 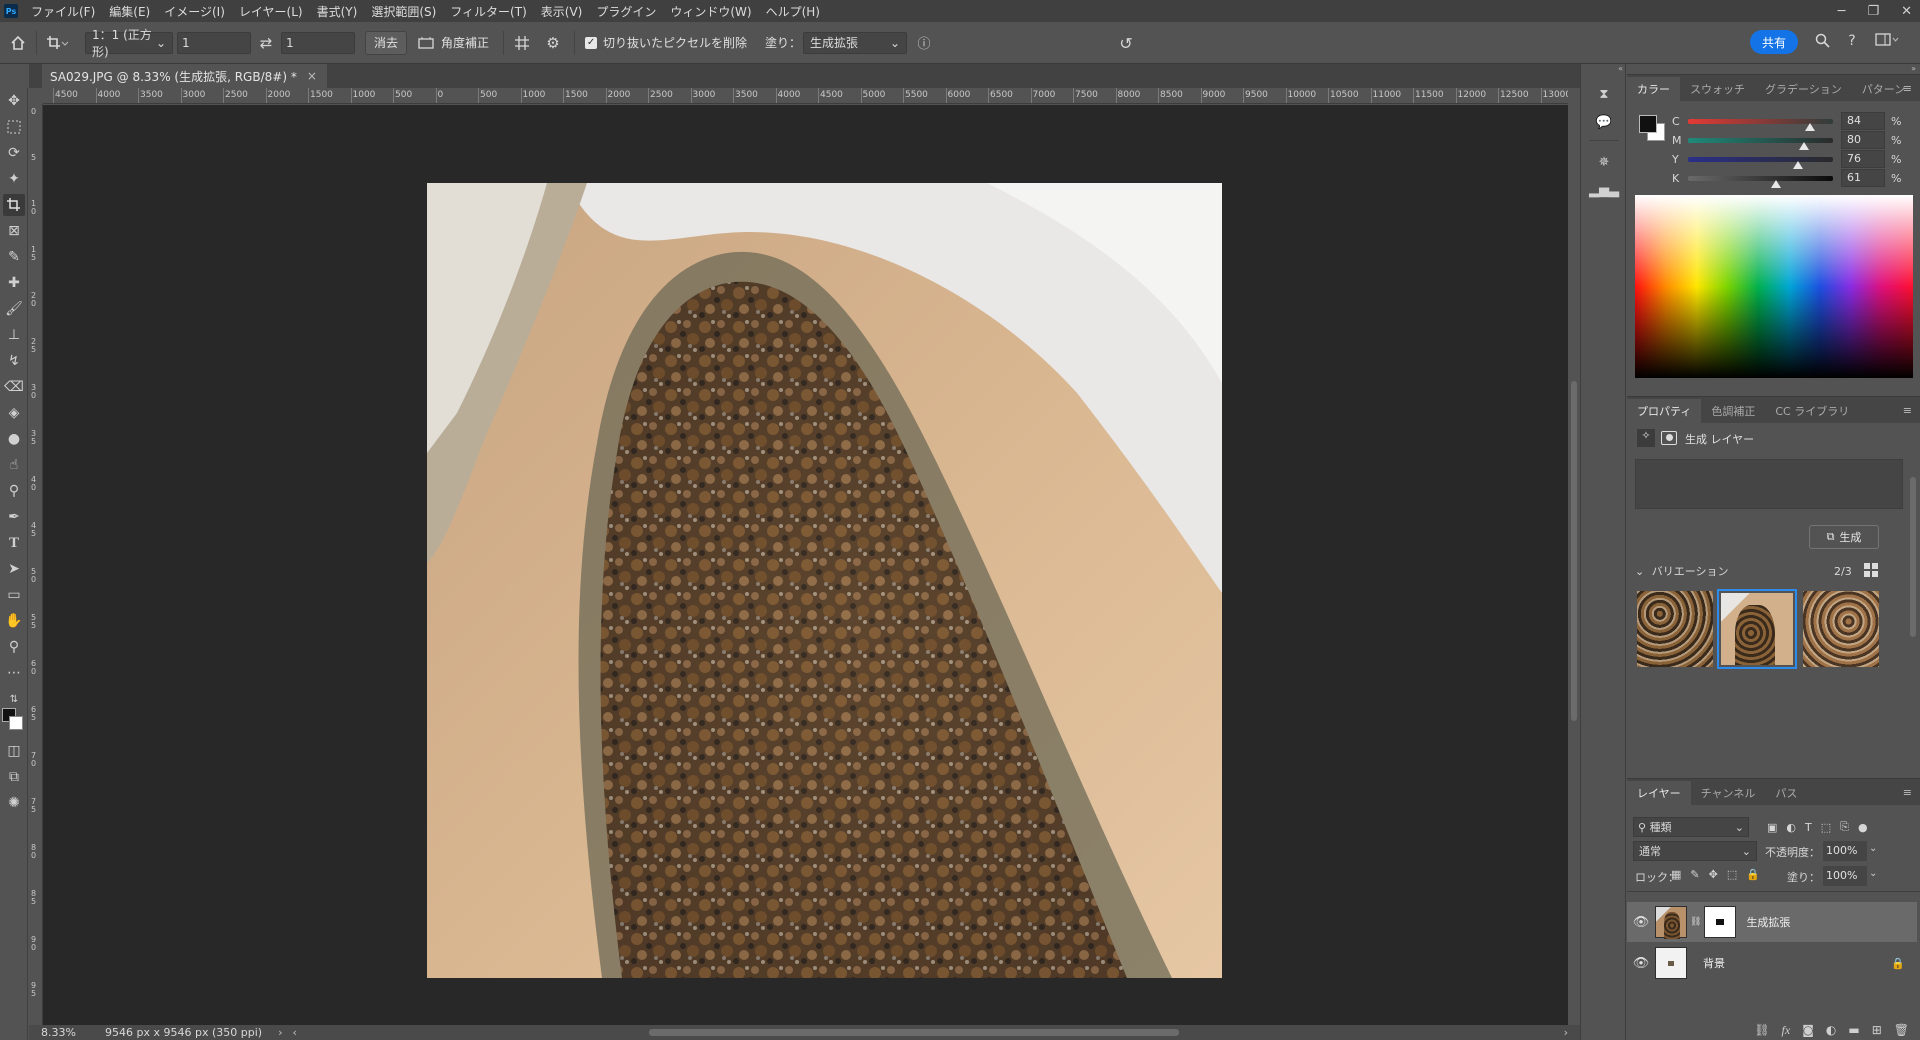 I want to click on tab-swatches: スウォッチ, so click(x=1717, y=89).